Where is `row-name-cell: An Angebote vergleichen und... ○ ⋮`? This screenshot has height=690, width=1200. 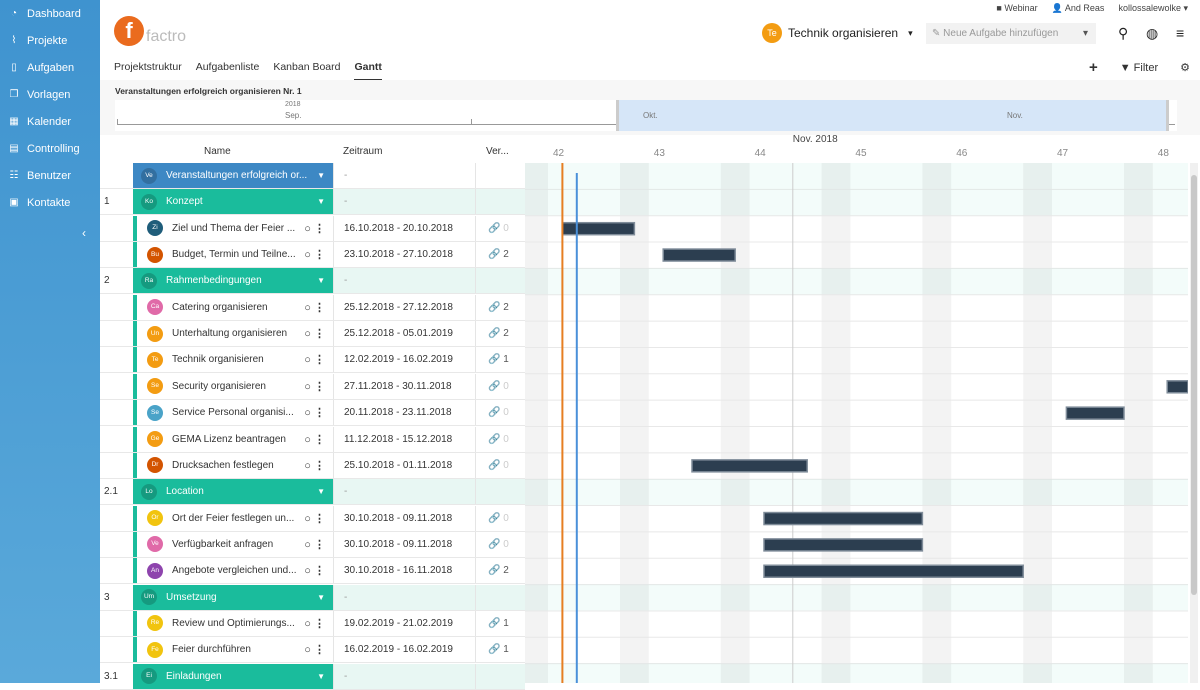
row-name-cell: An Angebote vergleichen und... ○ ⋮ is located at coordinates (233, 571).